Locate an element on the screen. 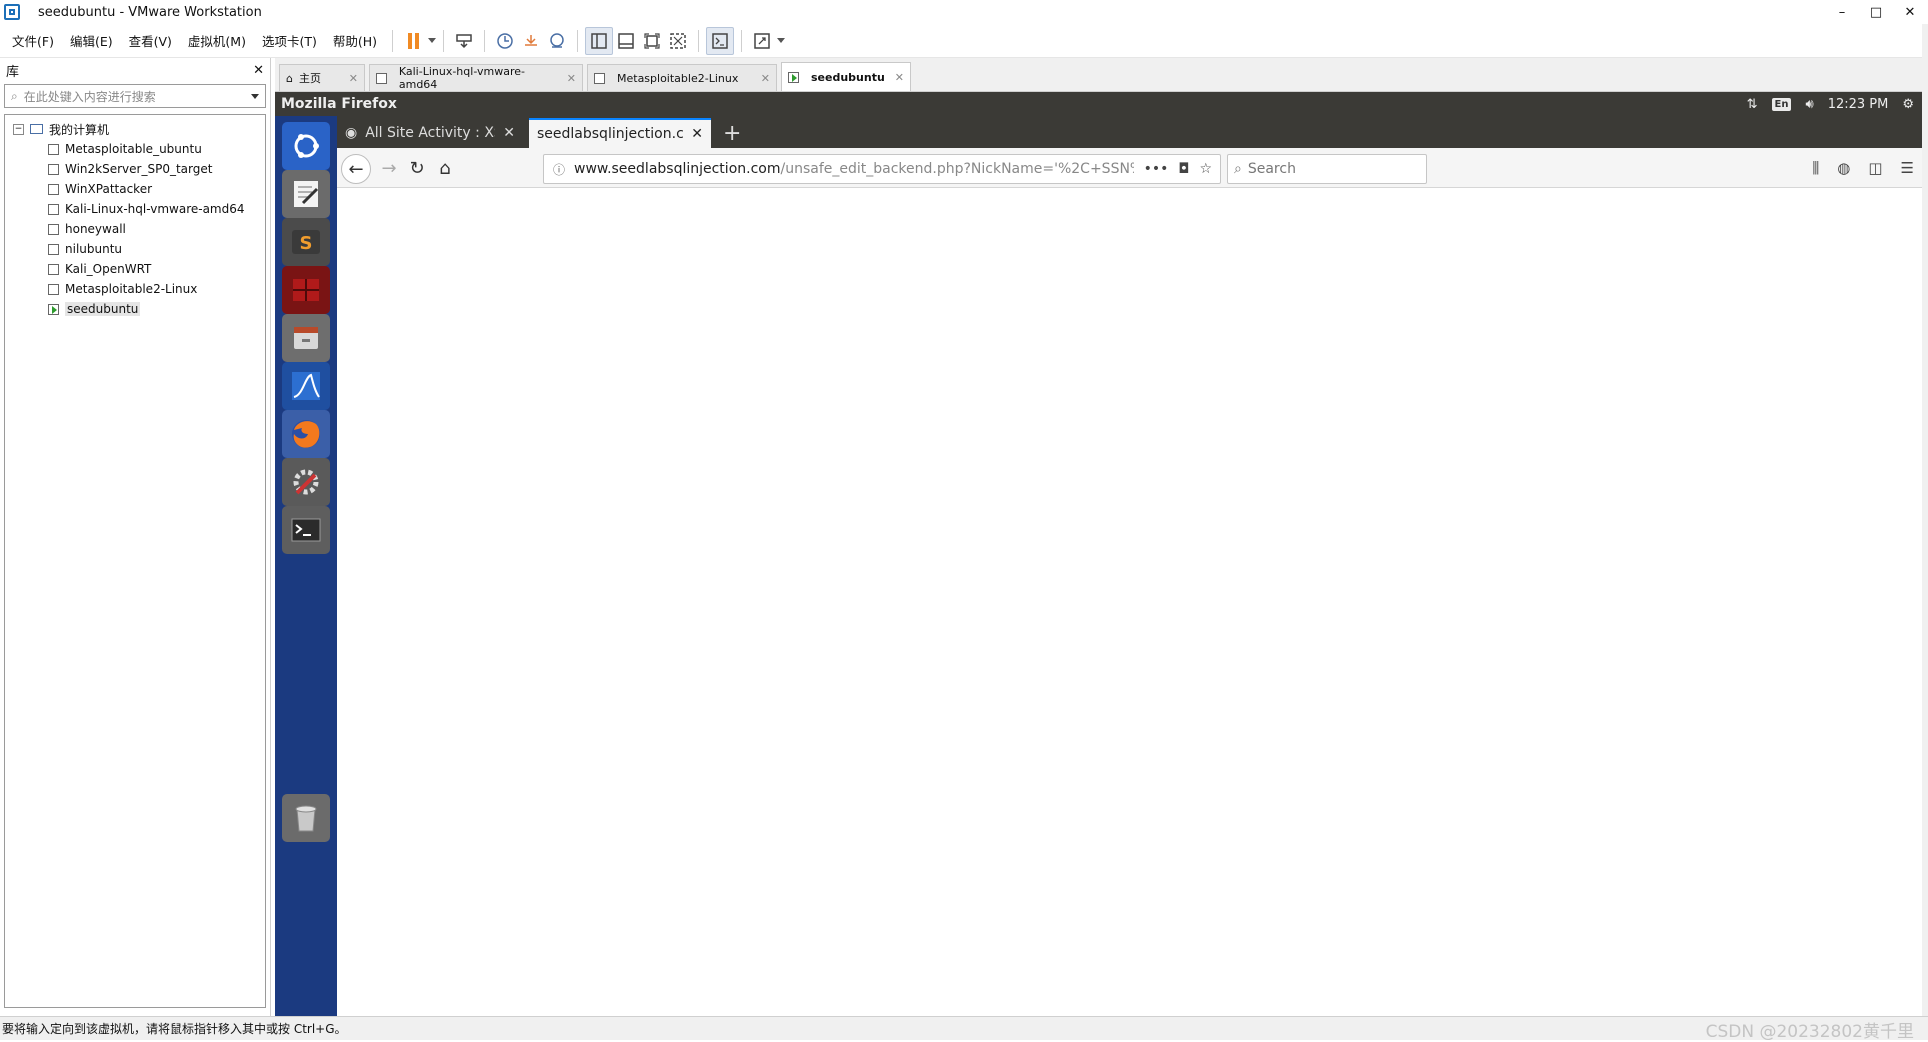 The height and width of the screenshot is (1042, 1928). watermark: CSDN @20232802黄千里 is located at coordinates (1809, 1031).